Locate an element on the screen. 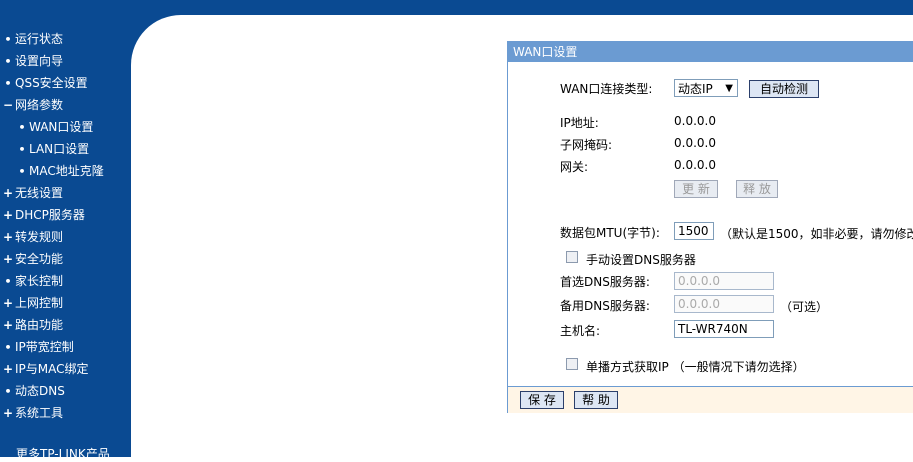 This screenshot has width=913, height=462. sidebar-item-label: 无线设置 is located at coordinates (39, 193).